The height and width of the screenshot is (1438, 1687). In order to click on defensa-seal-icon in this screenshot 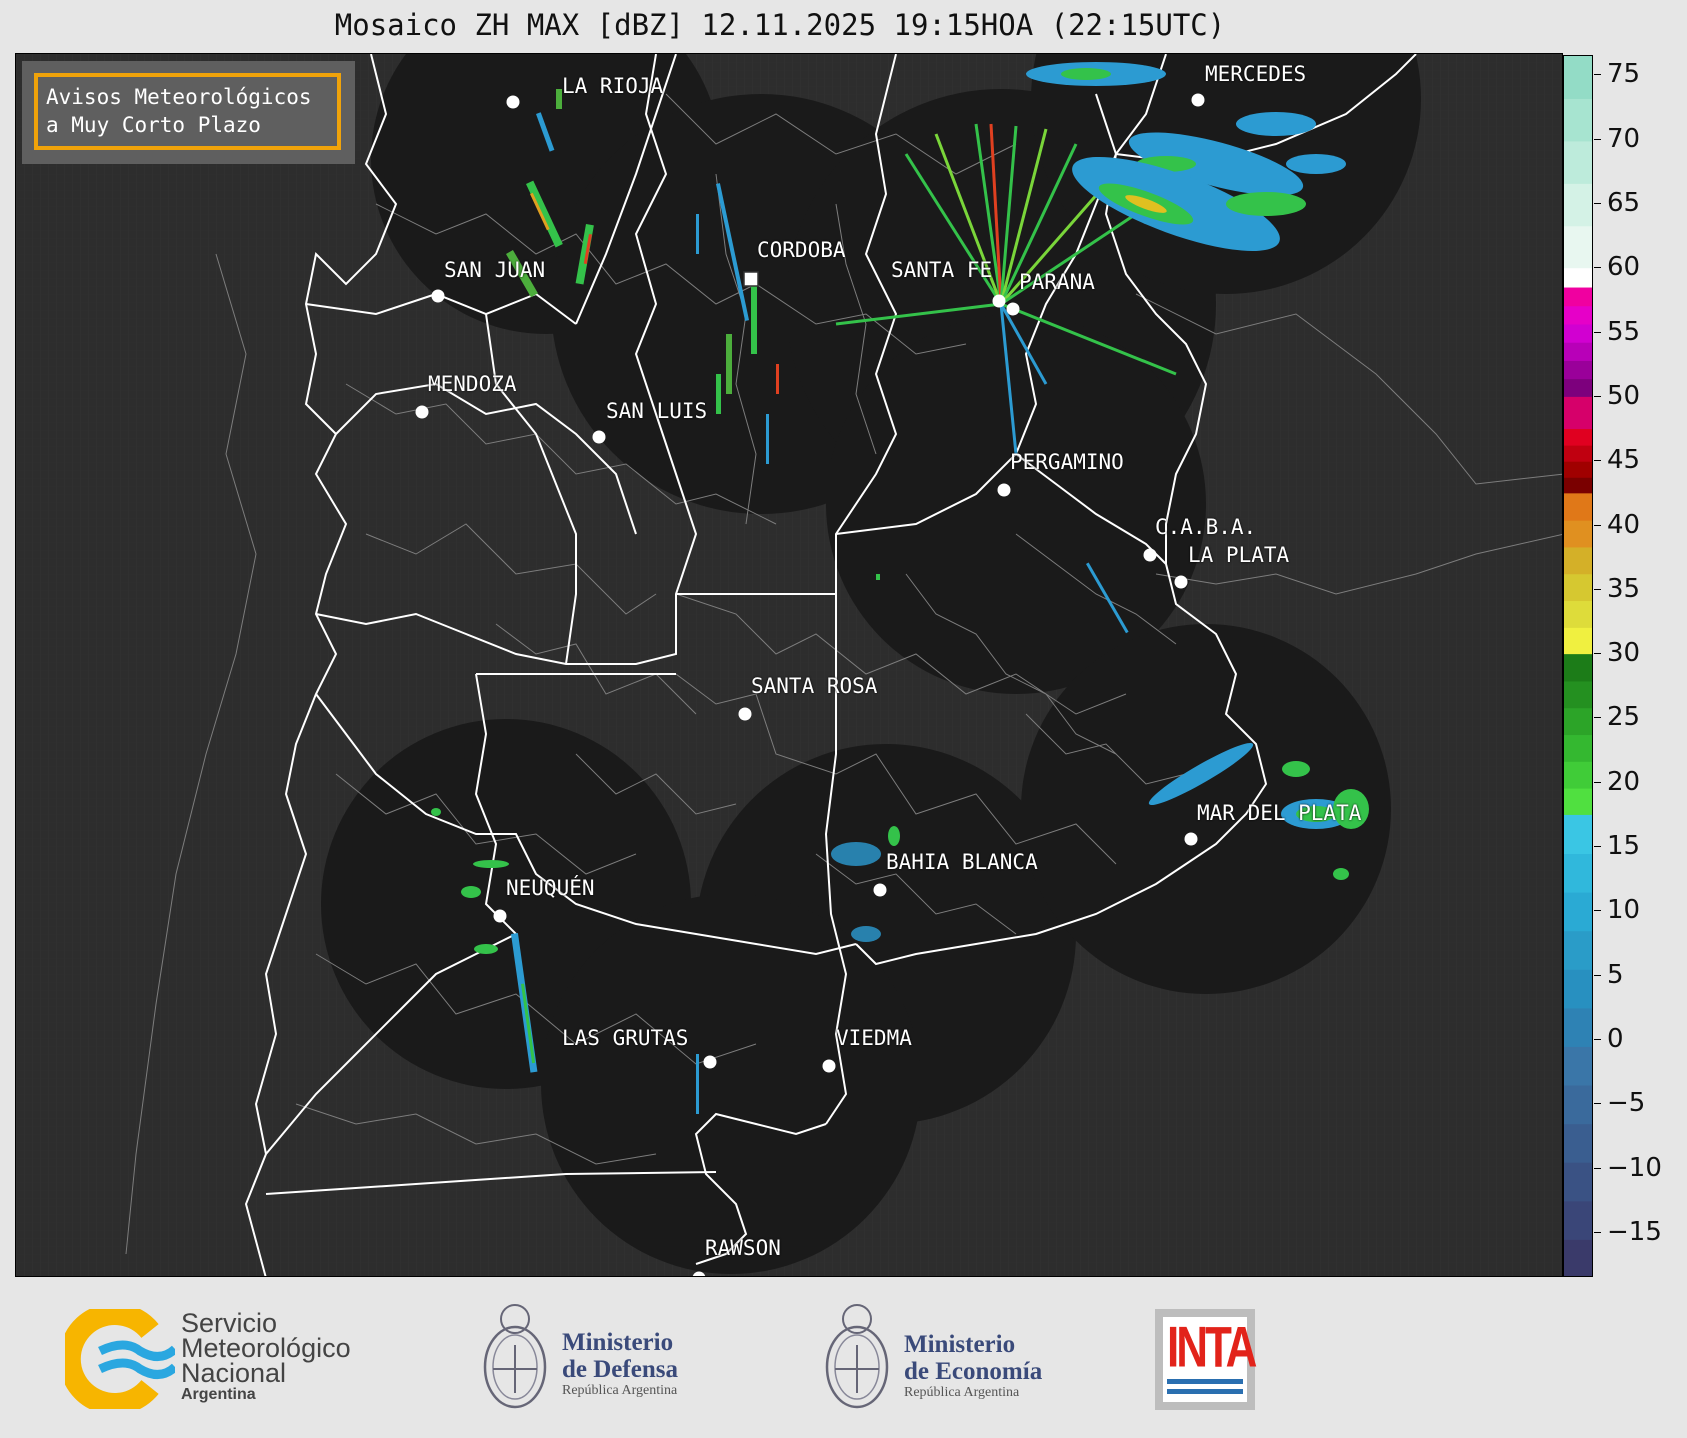, I will do `click(515, 1356)`.